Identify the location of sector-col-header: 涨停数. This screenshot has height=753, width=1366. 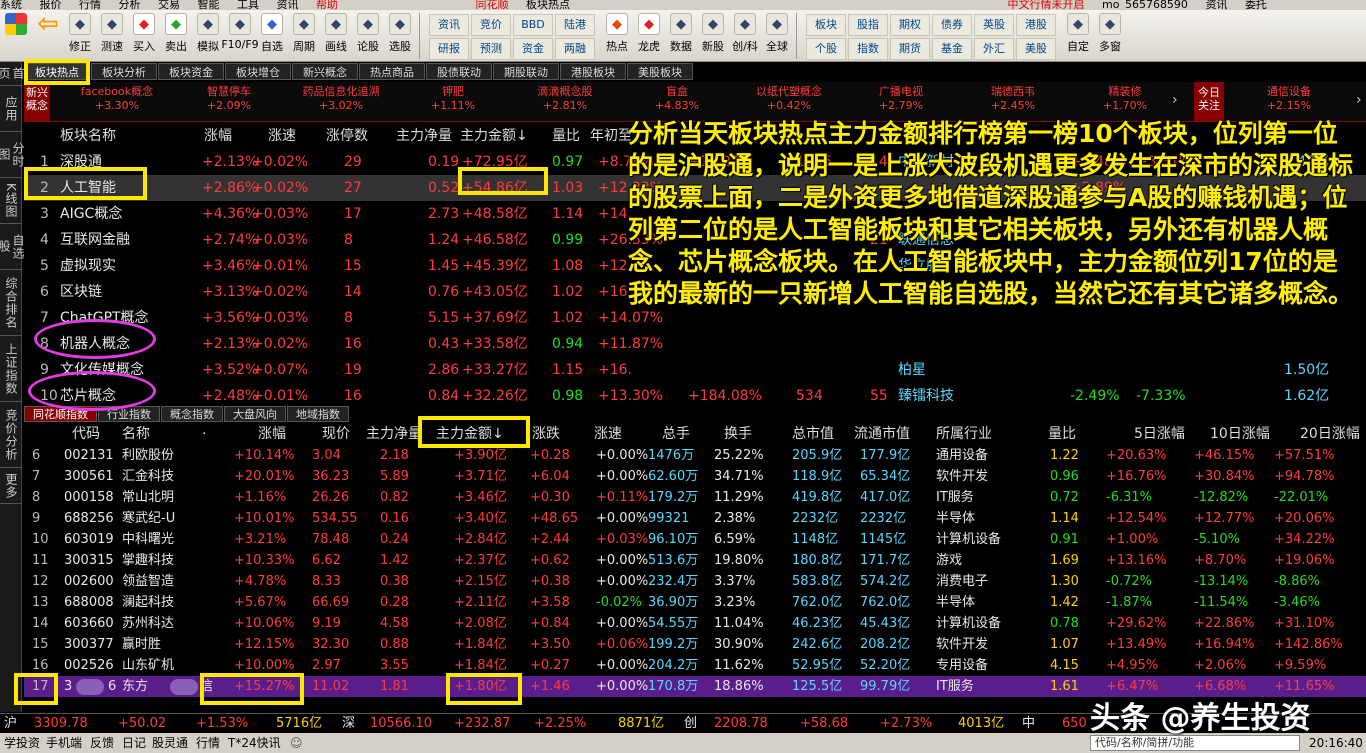
(347, 136).